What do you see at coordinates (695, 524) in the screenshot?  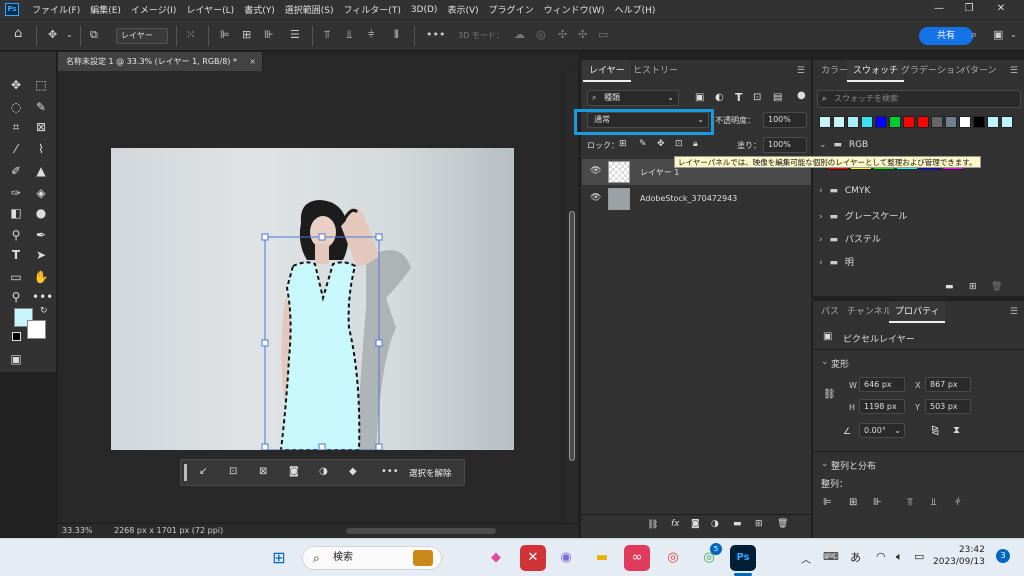 I see `add-mask-icon: ◙` at bounding box center [695, 524].